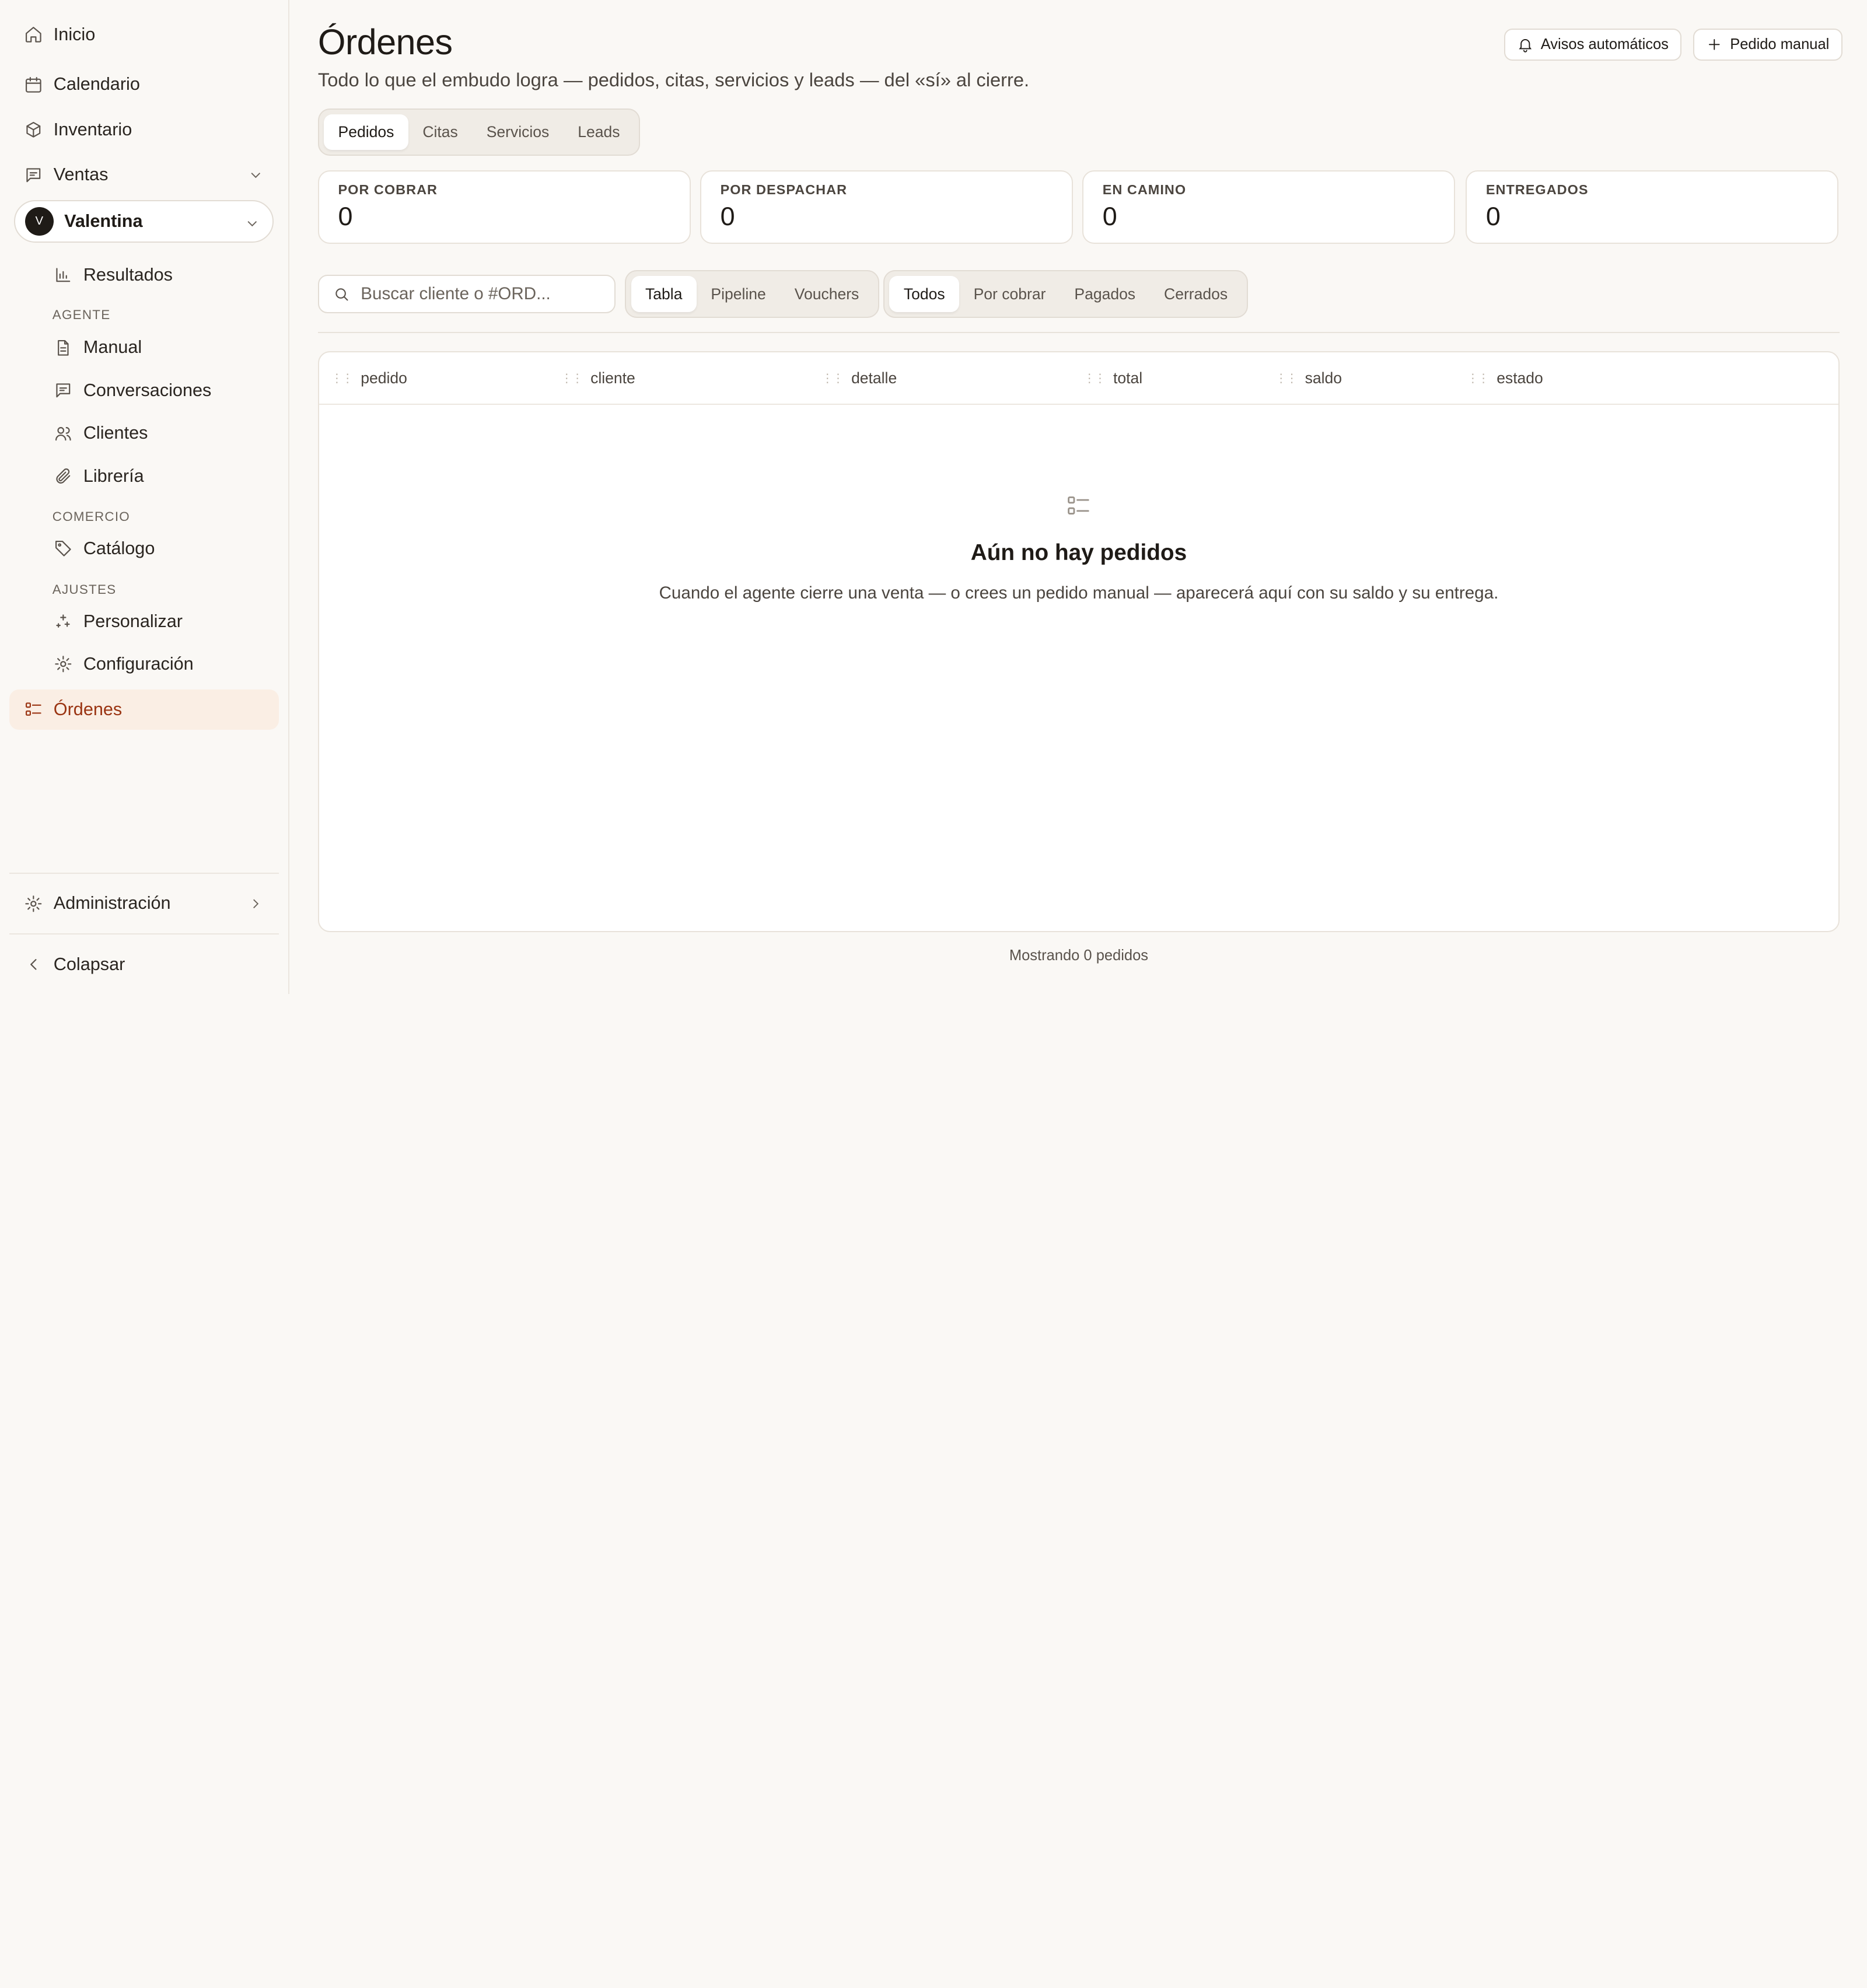 This screenshot has width=1867, height=1988. I want to click on search-input, so click(480, 294).